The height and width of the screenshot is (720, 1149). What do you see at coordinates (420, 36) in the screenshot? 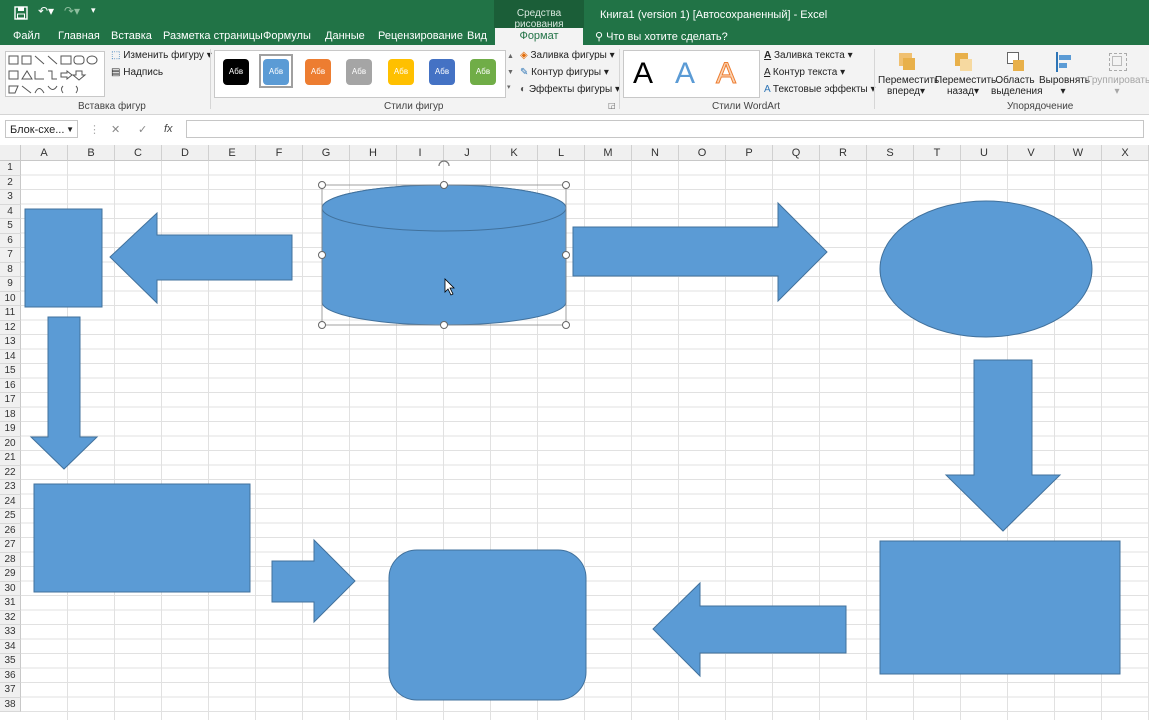
I see `tab-review: Рецензирование` at bounding box center [420, 36].